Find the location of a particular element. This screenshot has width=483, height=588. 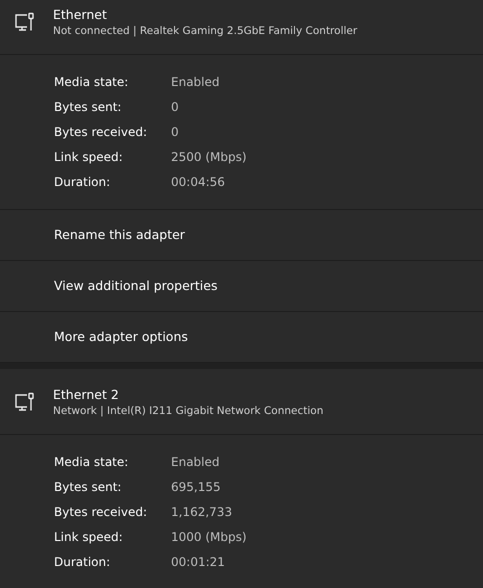

adapter-action: More adapter options is located at coordinates (241, 337).